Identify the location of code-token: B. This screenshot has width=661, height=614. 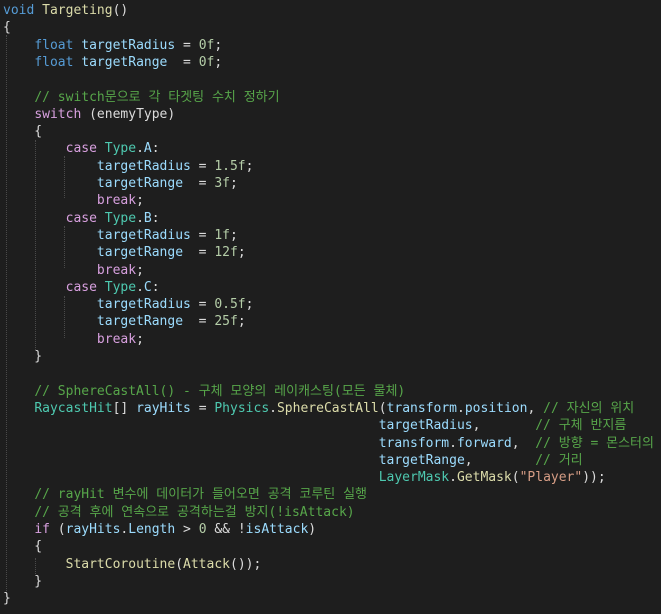
(147, 218).